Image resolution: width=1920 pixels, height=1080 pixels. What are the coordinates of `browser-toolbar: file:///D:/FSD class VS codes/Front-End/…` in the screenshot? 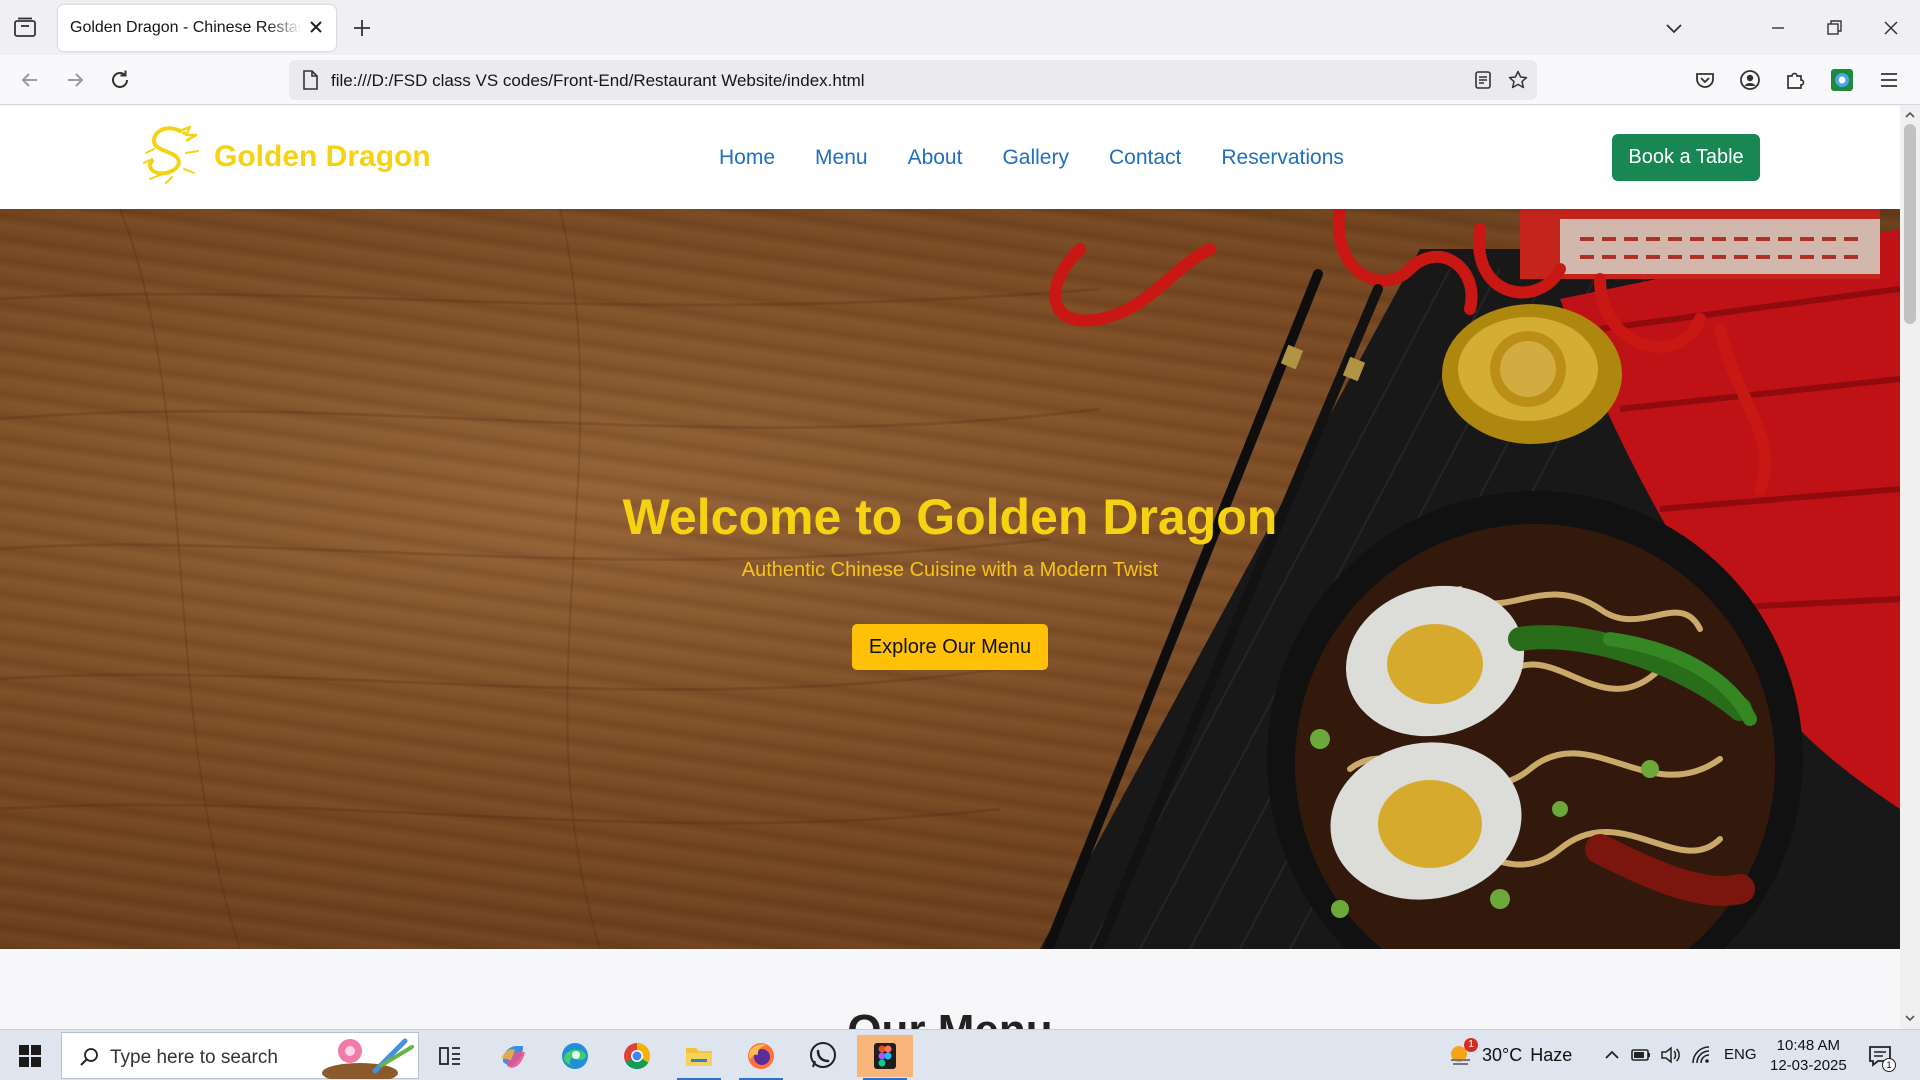 It's located at (960, 80).